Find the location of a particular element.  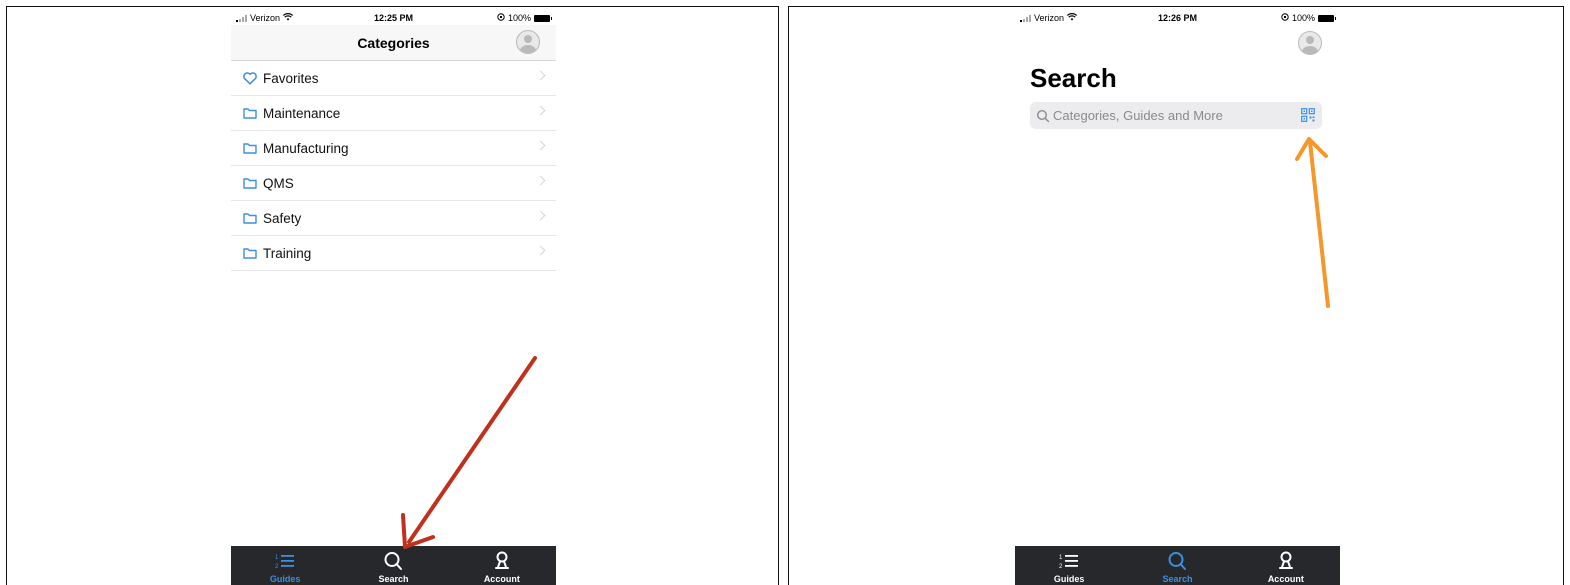

category-maintenance: Maintenance is located at coordinates (393, 113).